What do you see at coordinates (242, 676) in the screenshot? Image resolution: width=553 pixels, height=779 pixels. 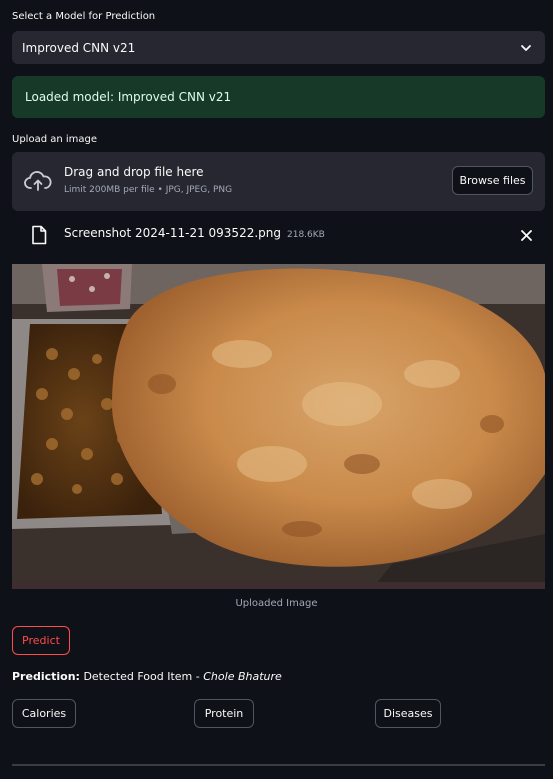 I see `prediction-item: Chole Bhature` at bounding box center [242, 676].